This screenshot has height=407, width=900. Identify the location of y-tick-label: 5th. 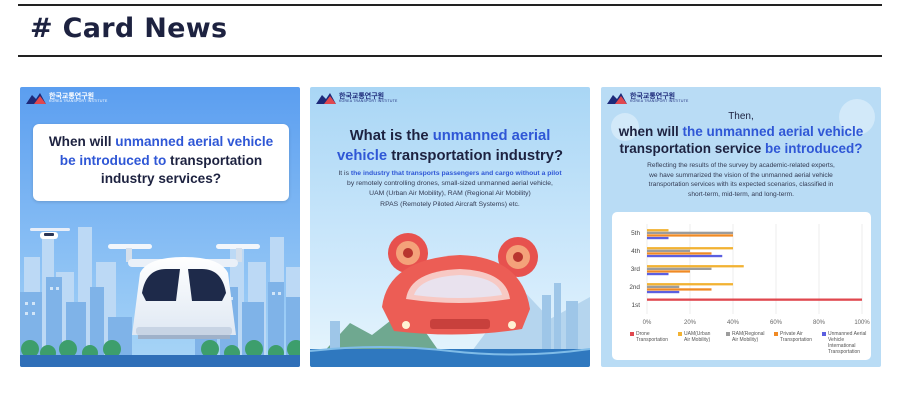
(635, 233).